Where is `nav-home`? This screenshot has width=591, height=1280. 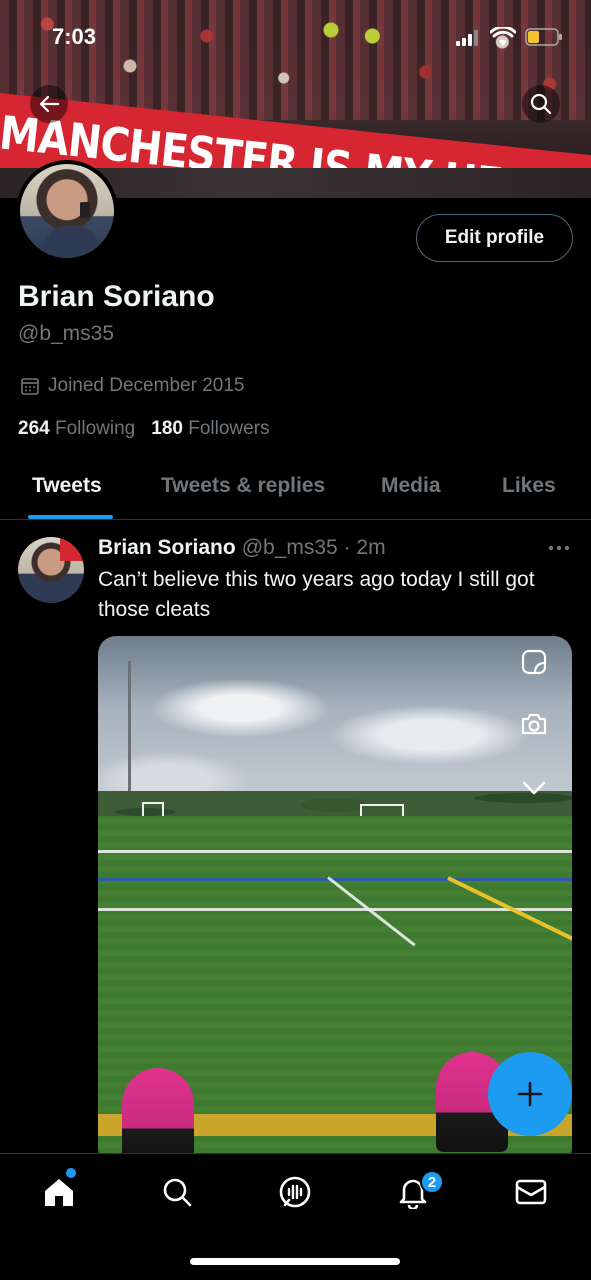
nav-home is located at coordinates (59, 1192).